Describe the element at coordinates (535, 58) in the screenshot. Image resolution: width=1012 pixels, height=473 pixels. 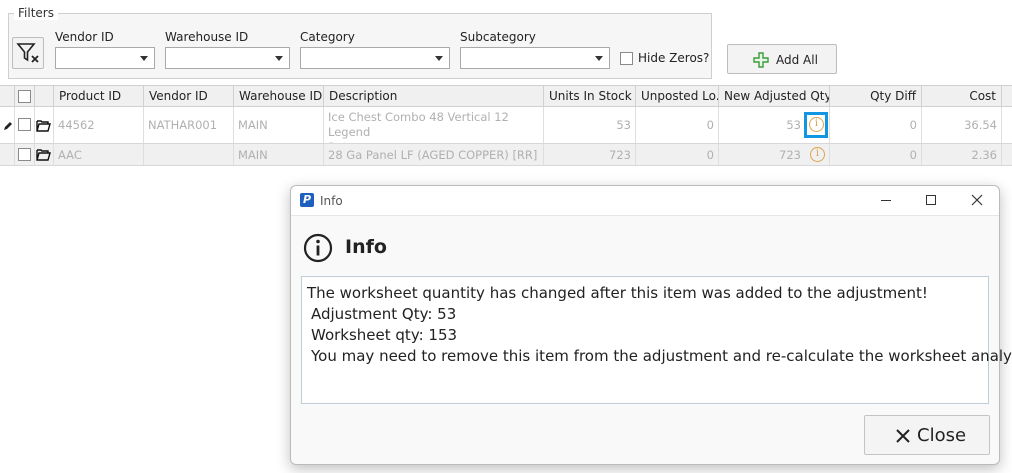
I see `subcategory-combo` at that location.